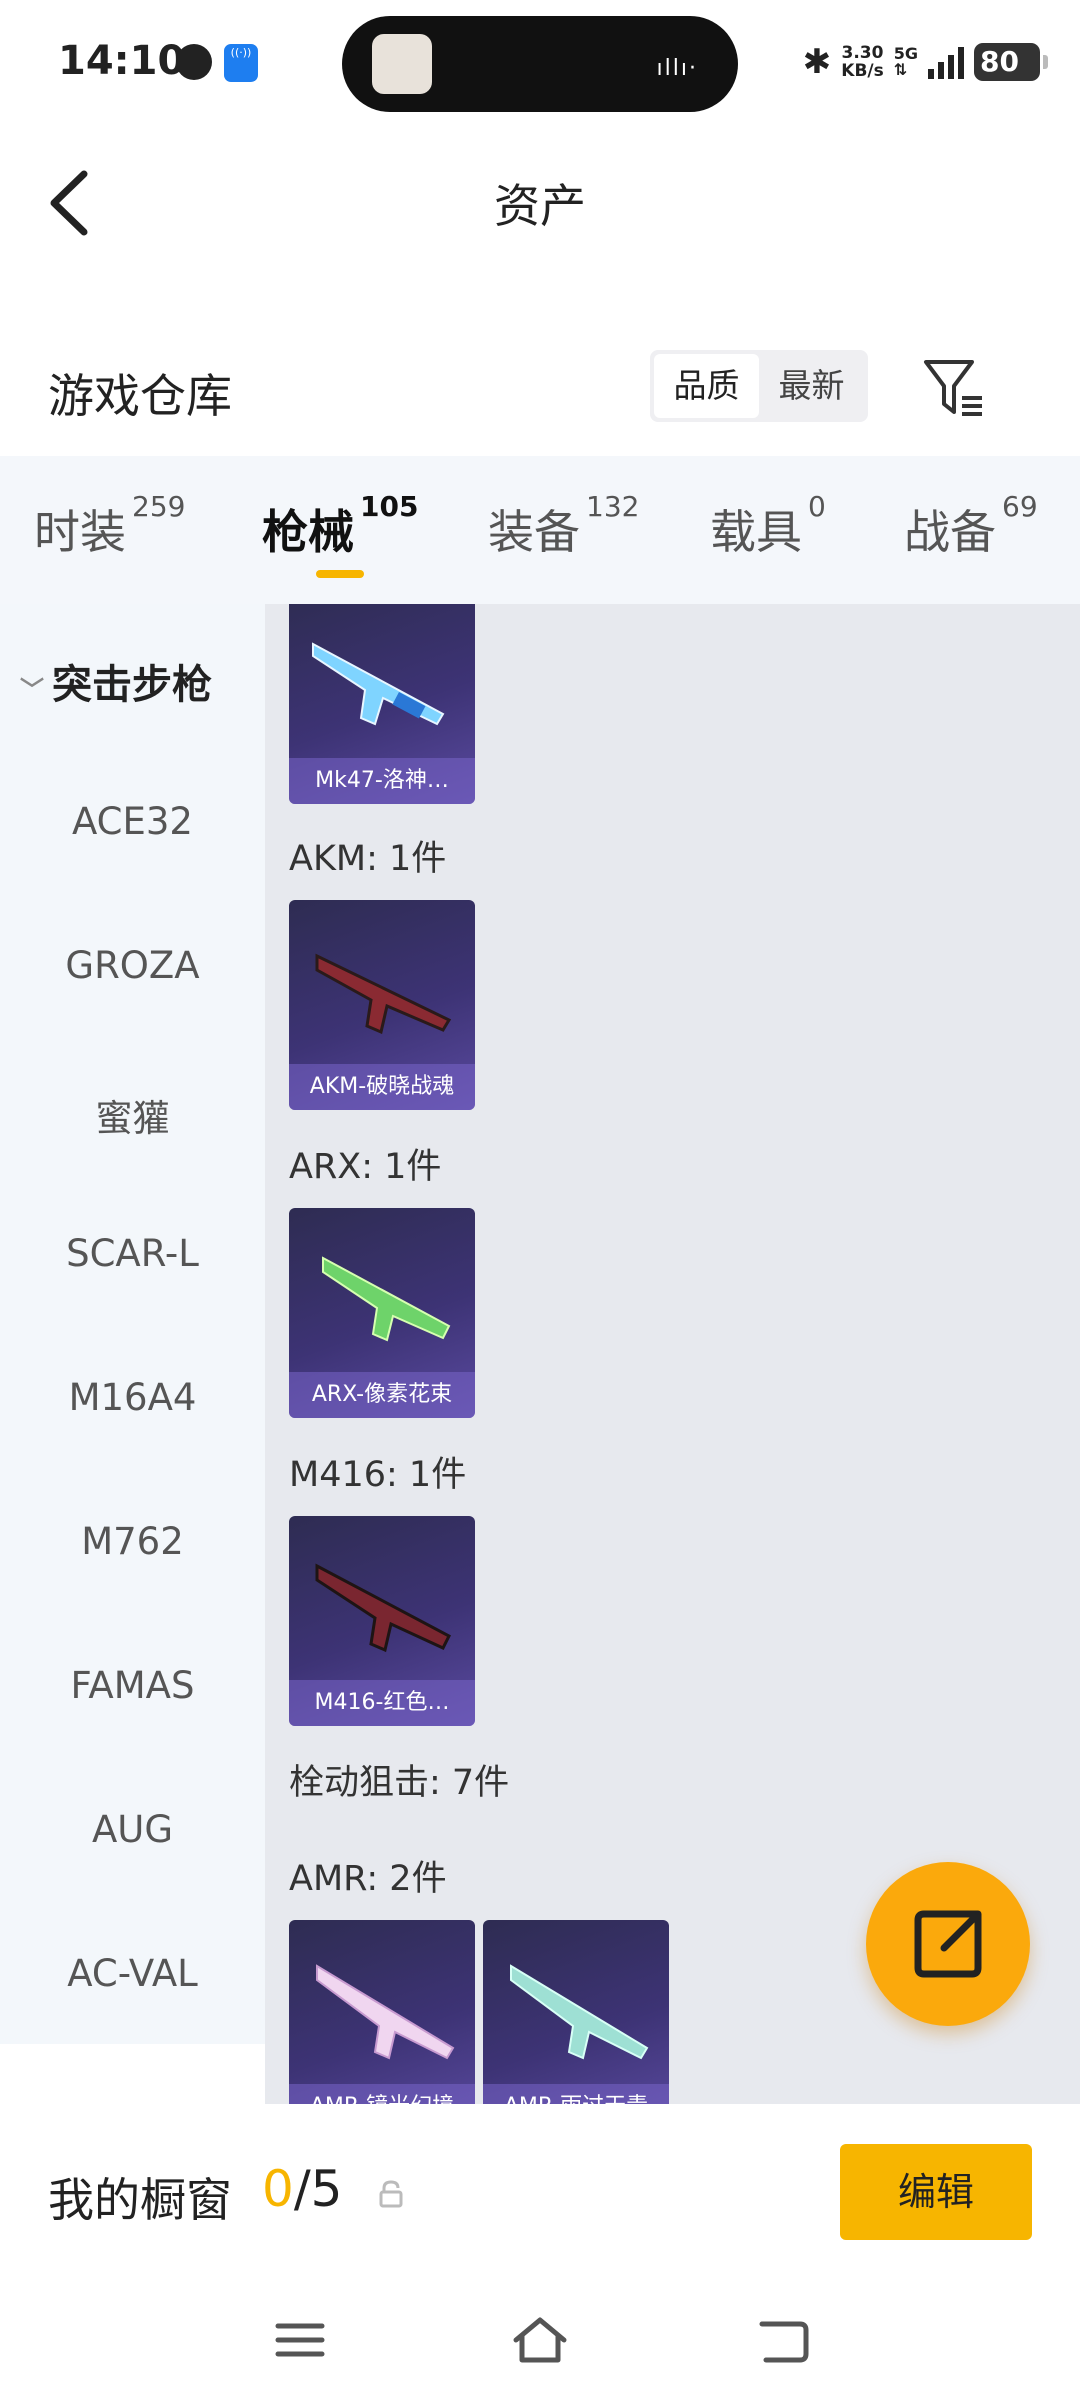 The height and width of the screenshot is (2400, 1080). I want to click on item-card: ARX-像素花束, so click(382, 1313).